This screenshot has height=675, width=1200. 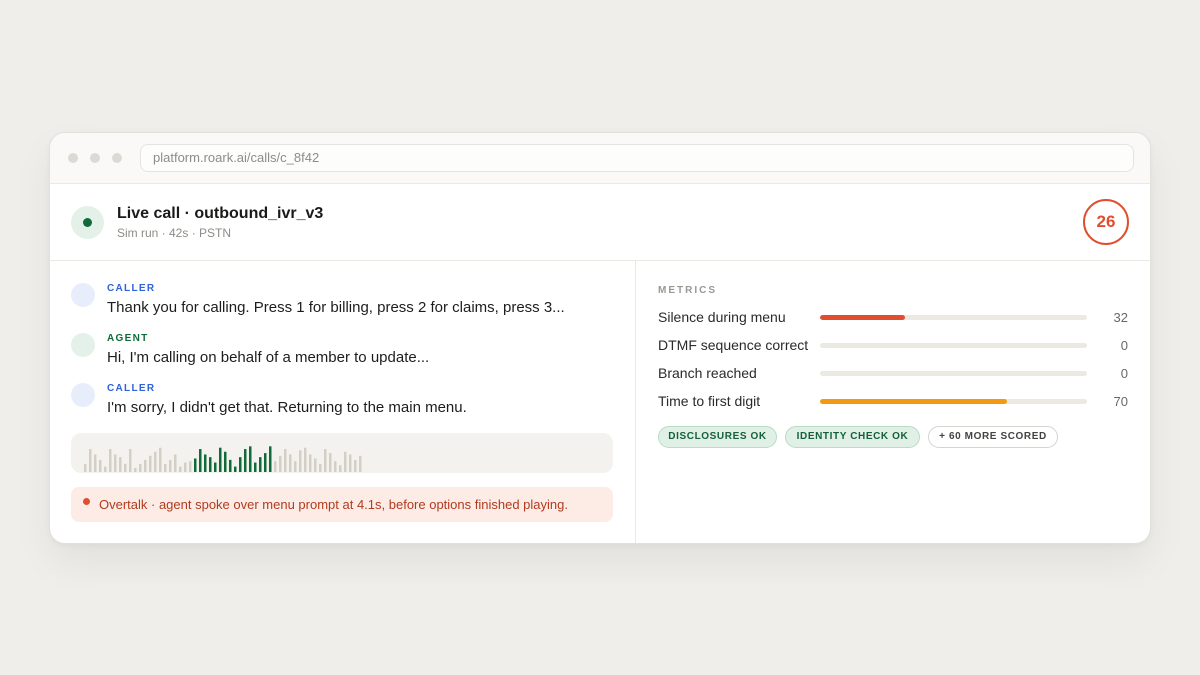 I want to click on more-scored-chip: + 60 MORE SCORED, so click(x=993, y=437).